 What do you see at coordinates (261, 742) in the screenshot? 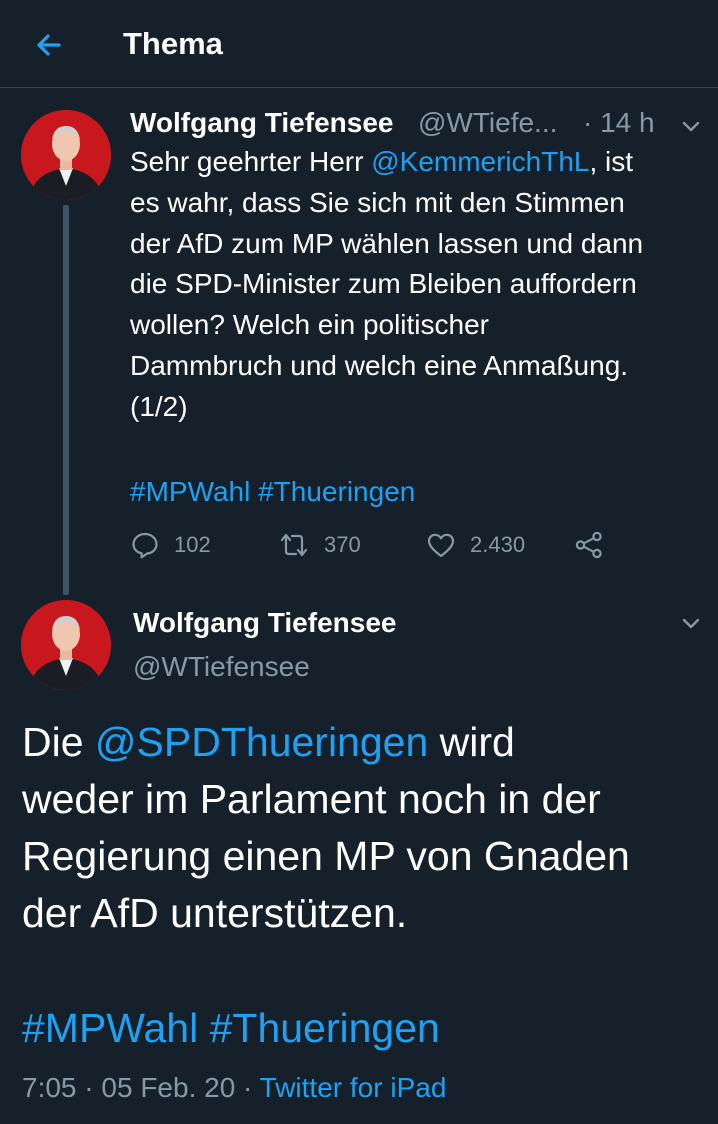
I see `mention-link: @SPDThueringen` at bounding box center [261, 742].